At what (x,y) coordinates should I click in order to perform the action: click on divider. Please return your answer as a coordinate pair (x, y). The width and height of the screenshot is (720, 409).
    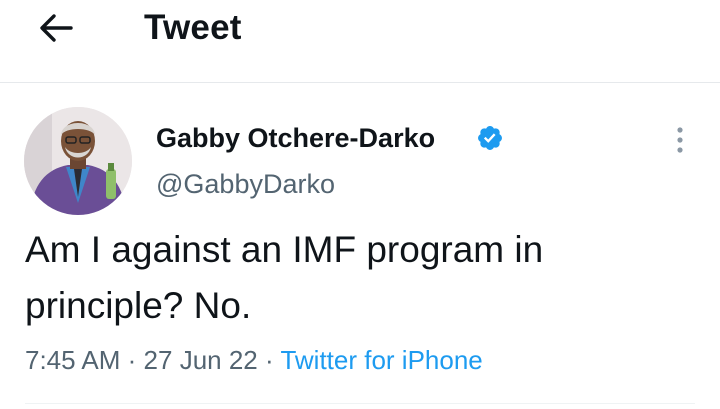
    Looking at the image, I should click on (360, 403).